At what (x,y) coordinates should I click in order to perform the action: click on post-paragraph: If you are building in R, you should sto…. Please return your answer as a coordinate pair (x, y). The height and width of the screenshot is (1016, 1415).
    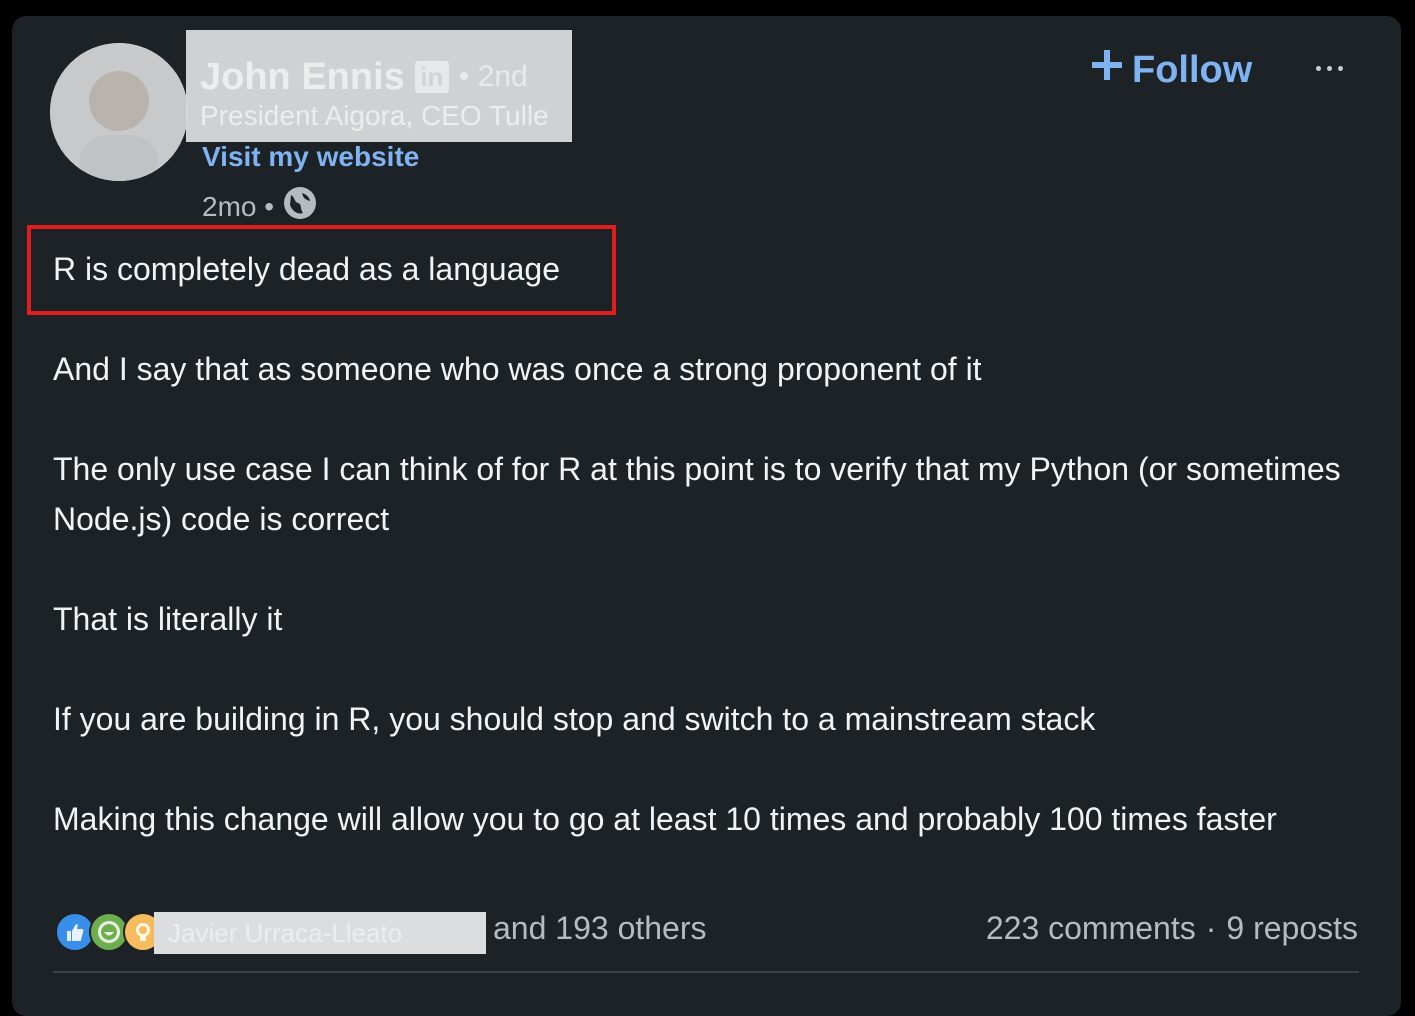
    Looking at the image, I should click on (574, 719).